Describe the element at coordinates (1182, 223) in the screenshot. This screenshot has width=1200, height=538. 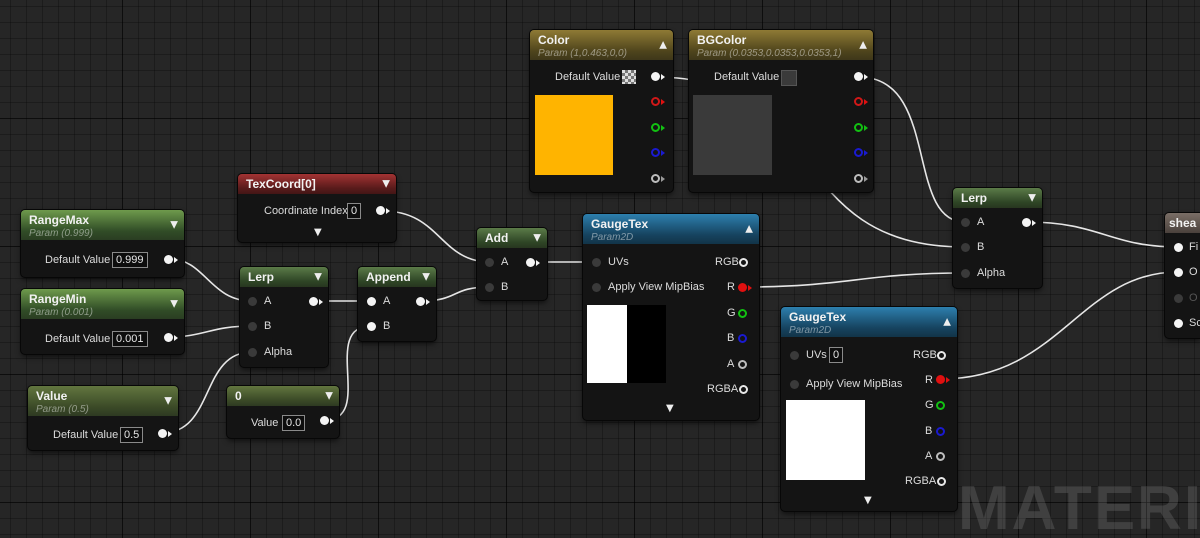
I see `shear-header: shea` at that location.